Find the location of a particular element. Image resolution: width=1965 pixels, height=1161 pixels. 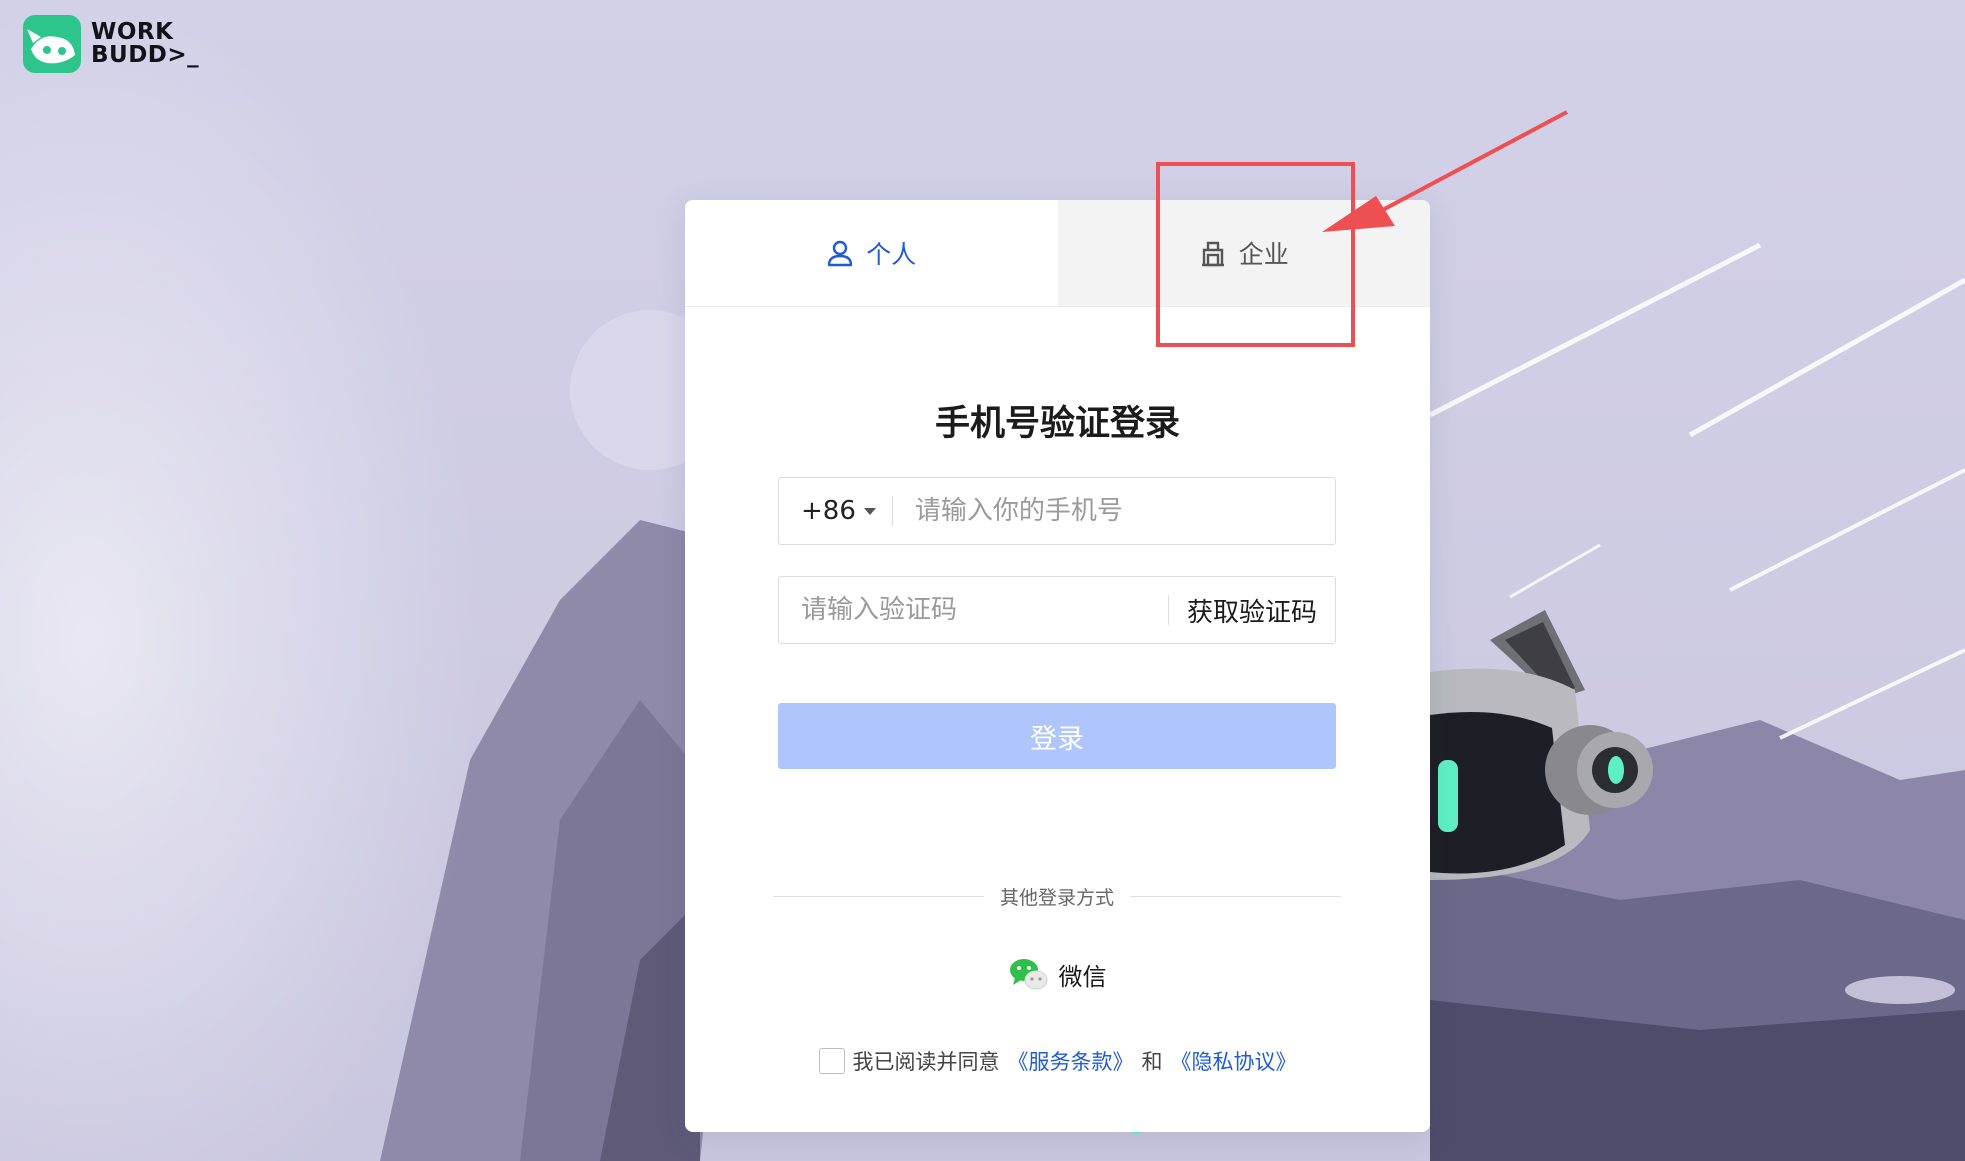

brand-wordmark: WORK BUDD>_ is located at coordinates (145, 44).